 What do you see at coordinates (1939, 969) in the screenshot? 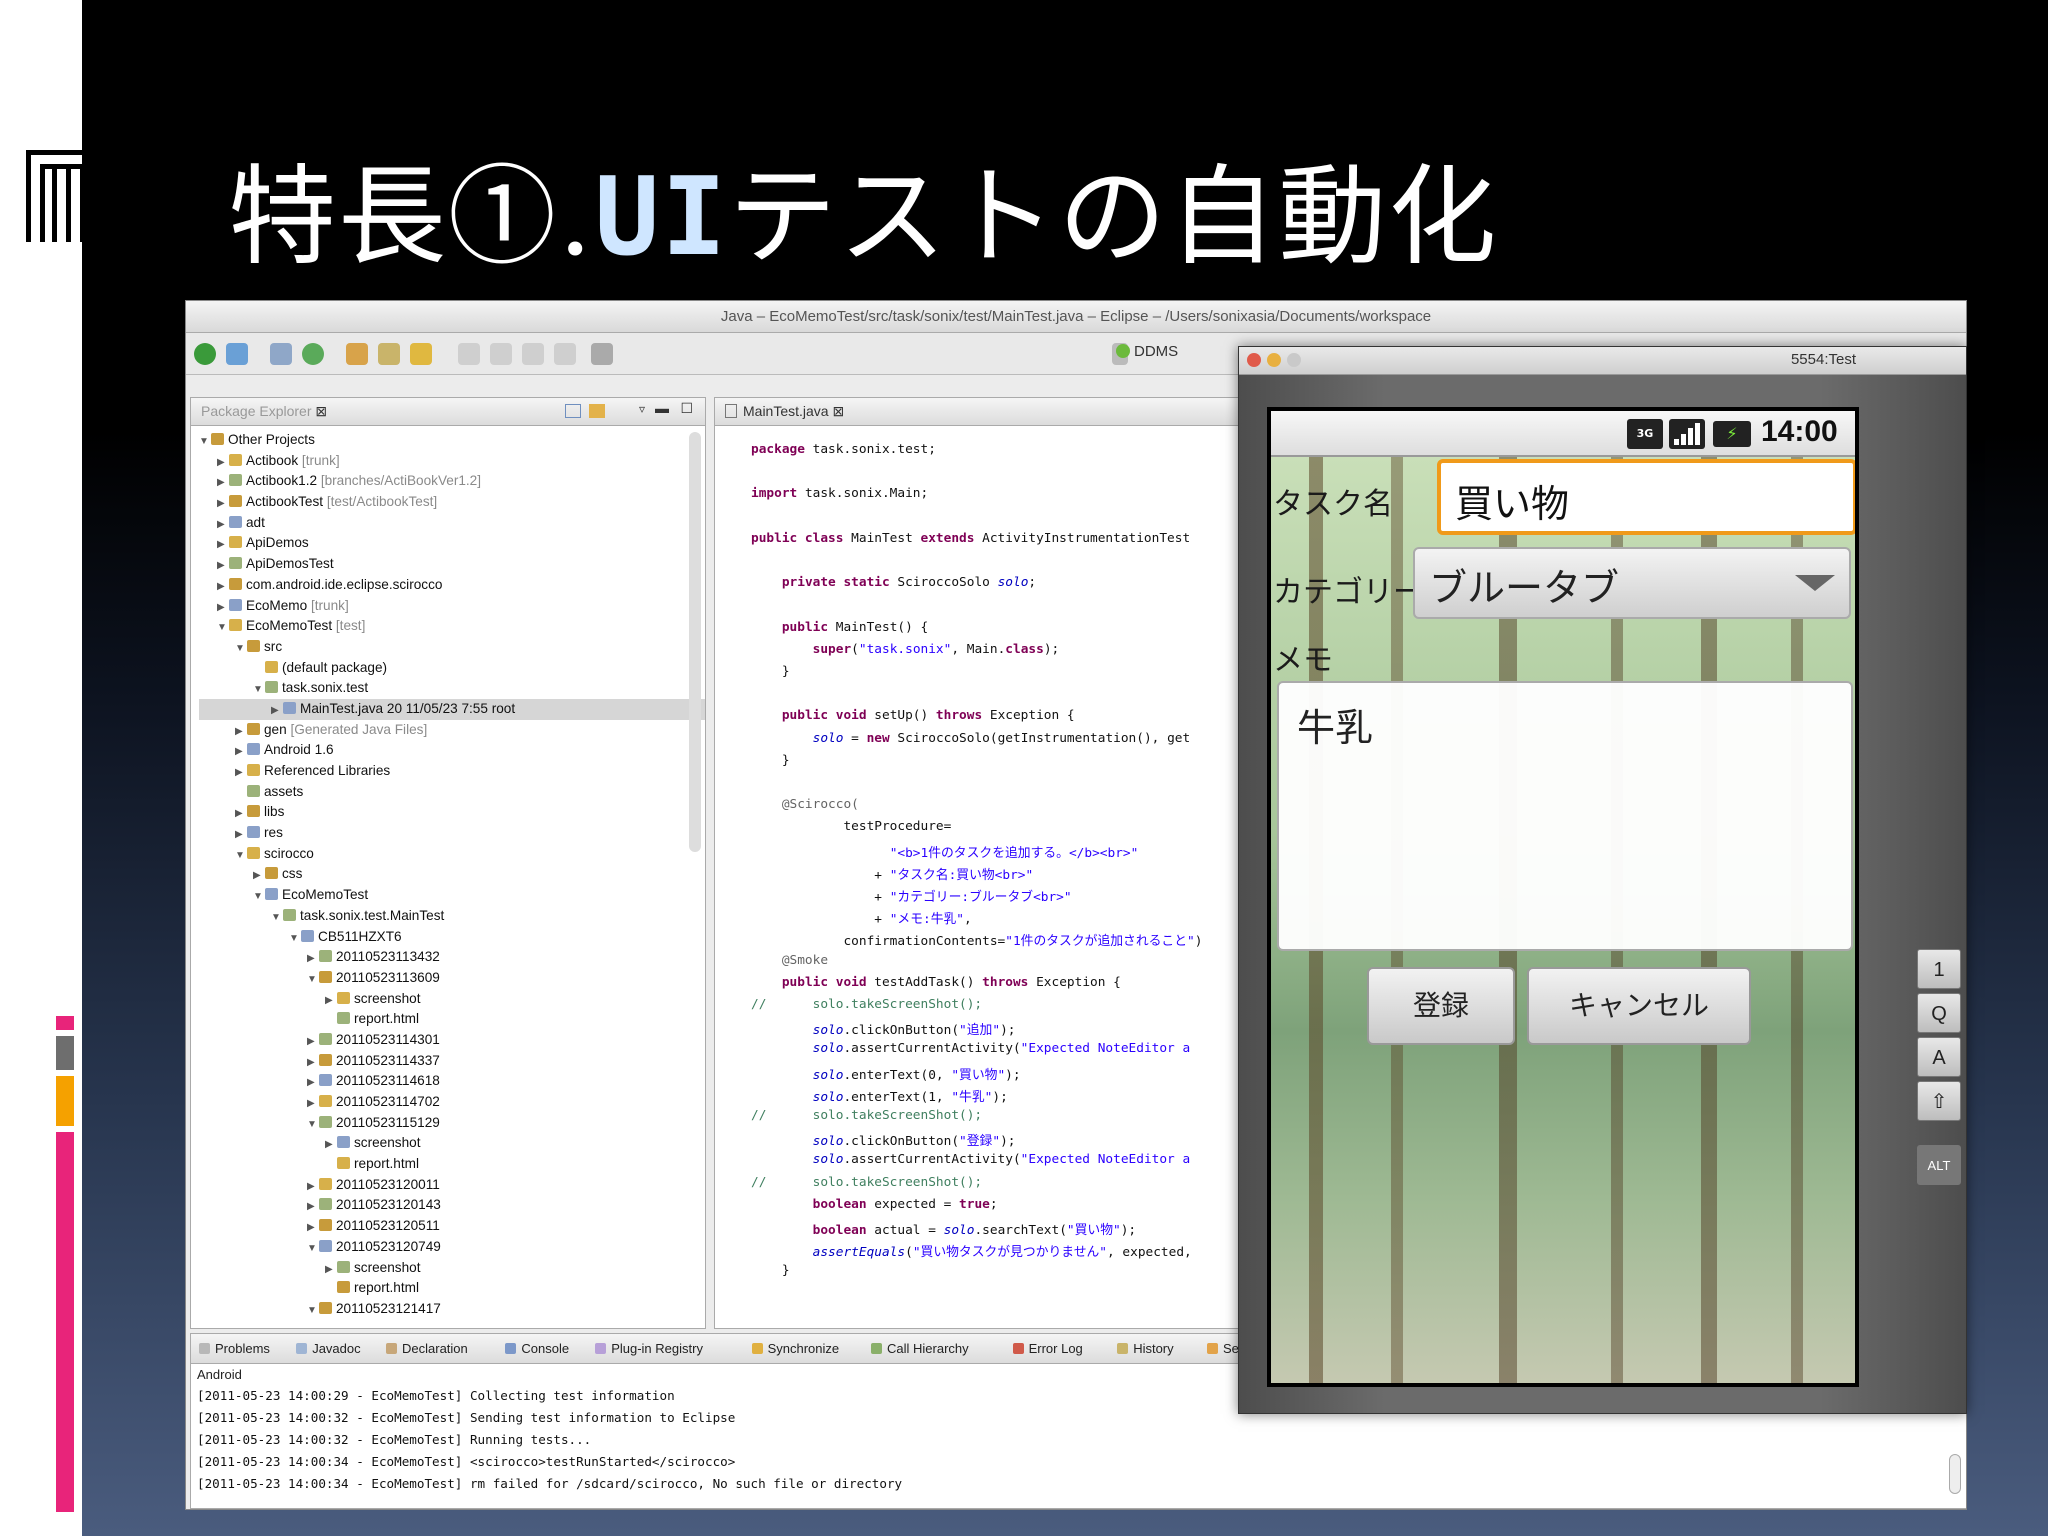
I see `emulator-key: 1` at bounding box center [1939, 969].